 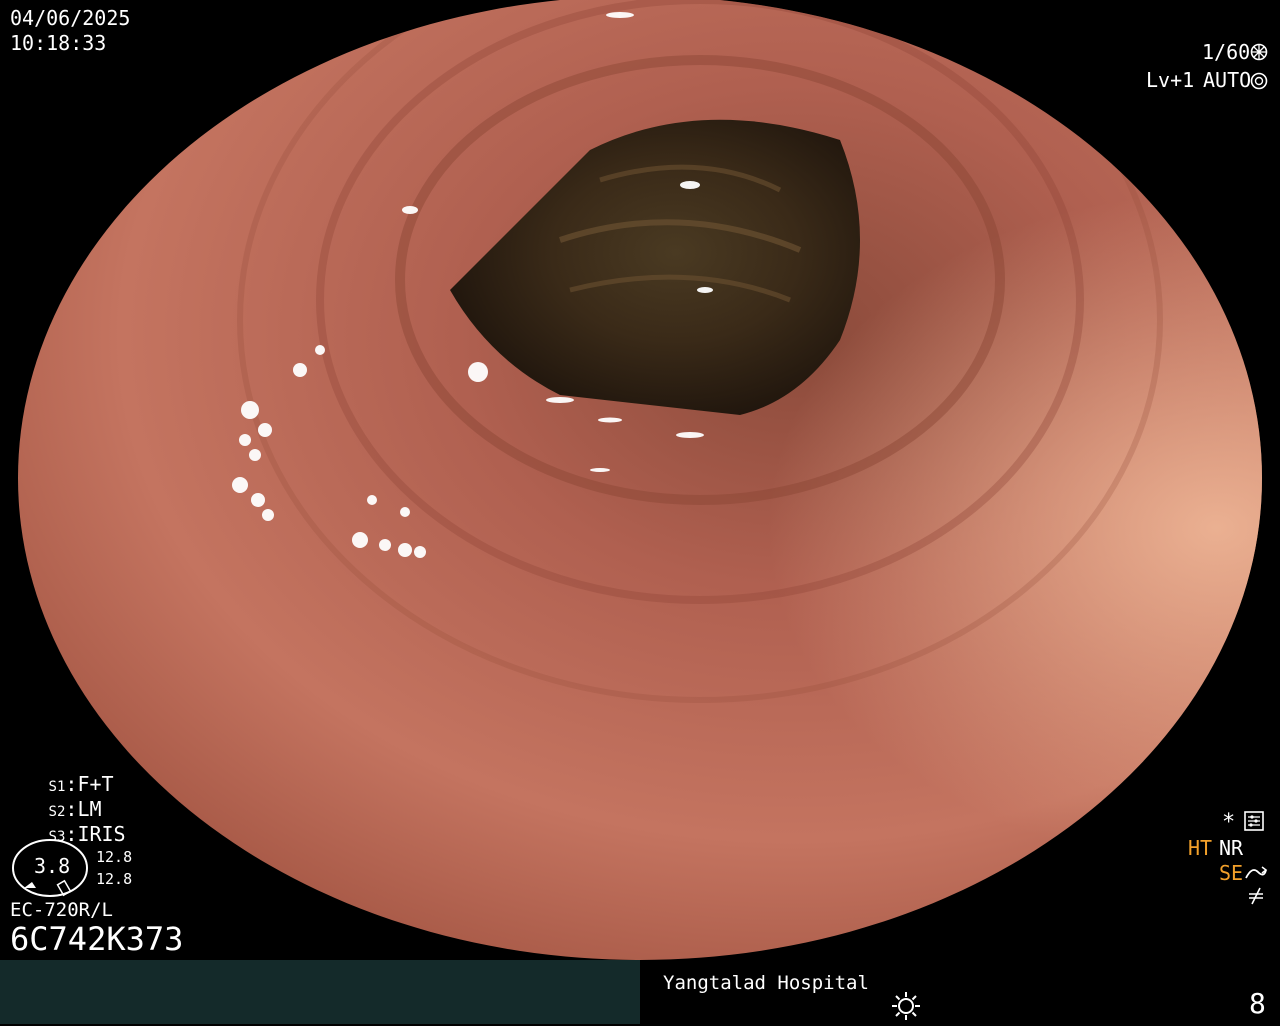 I want to click on zoom-ref-1: 12.8, so click(x=114, y=857).